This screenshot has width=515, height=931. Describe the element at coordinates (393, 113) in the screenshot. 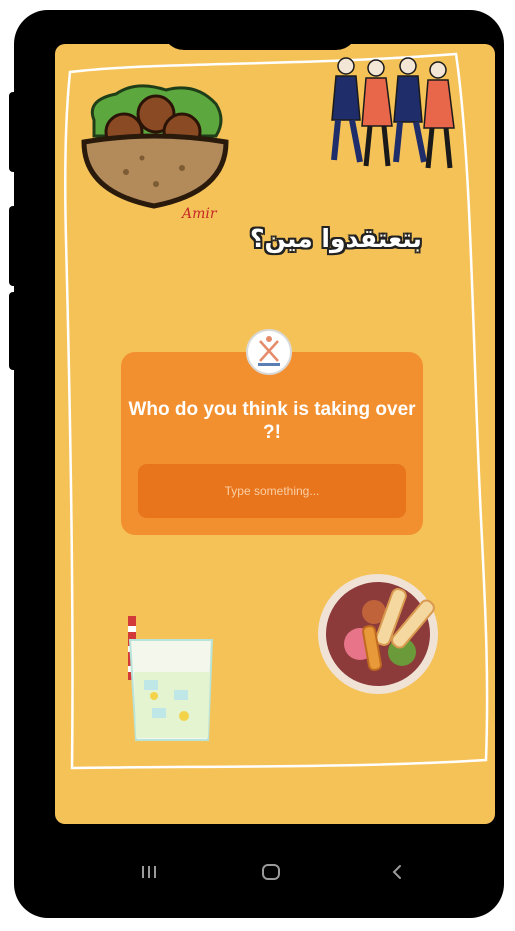

I see `dabke-dancers-sticker` at that location.